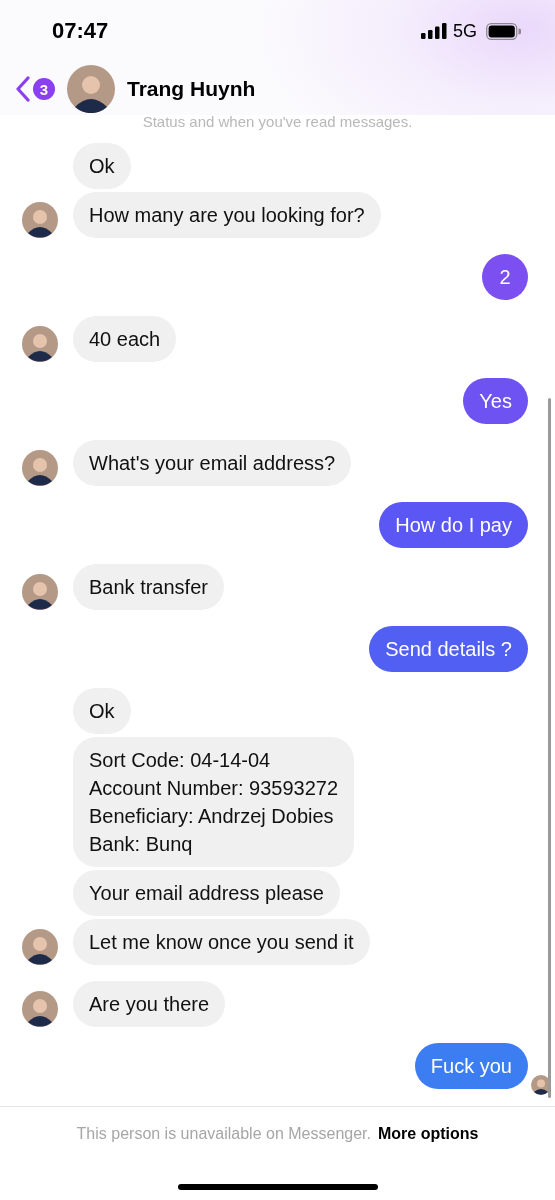  Describe the element at coordinates (149, 1004) in the screenshot. I see `message-bubble: Are you there` at that location.